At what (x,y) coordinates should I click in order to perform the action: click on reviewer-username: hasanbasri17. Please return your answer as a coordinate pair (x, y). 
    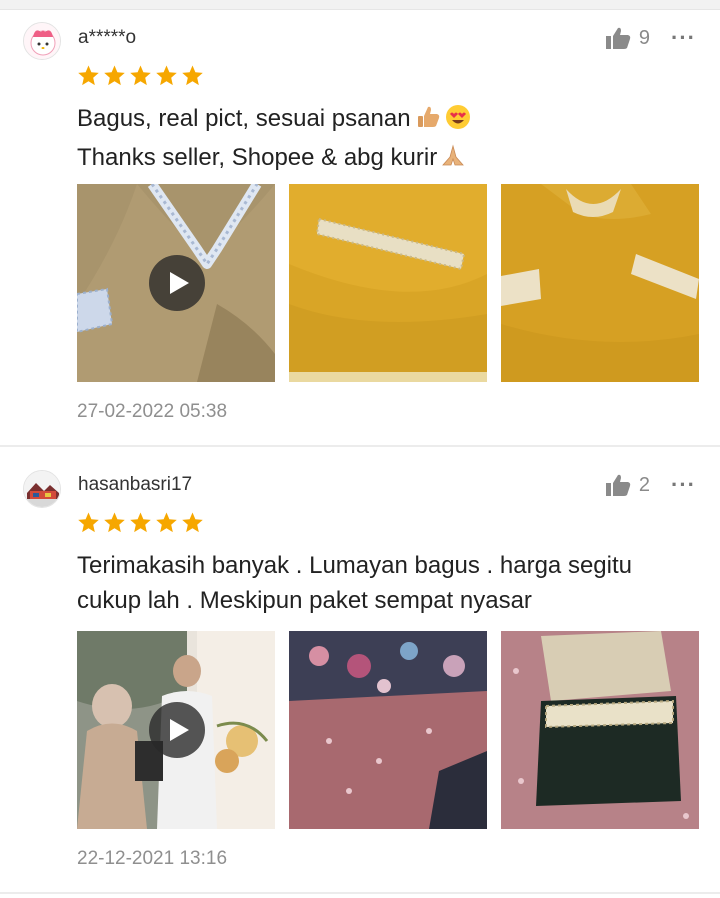
    Looking at the image, I should click on (135, 484).